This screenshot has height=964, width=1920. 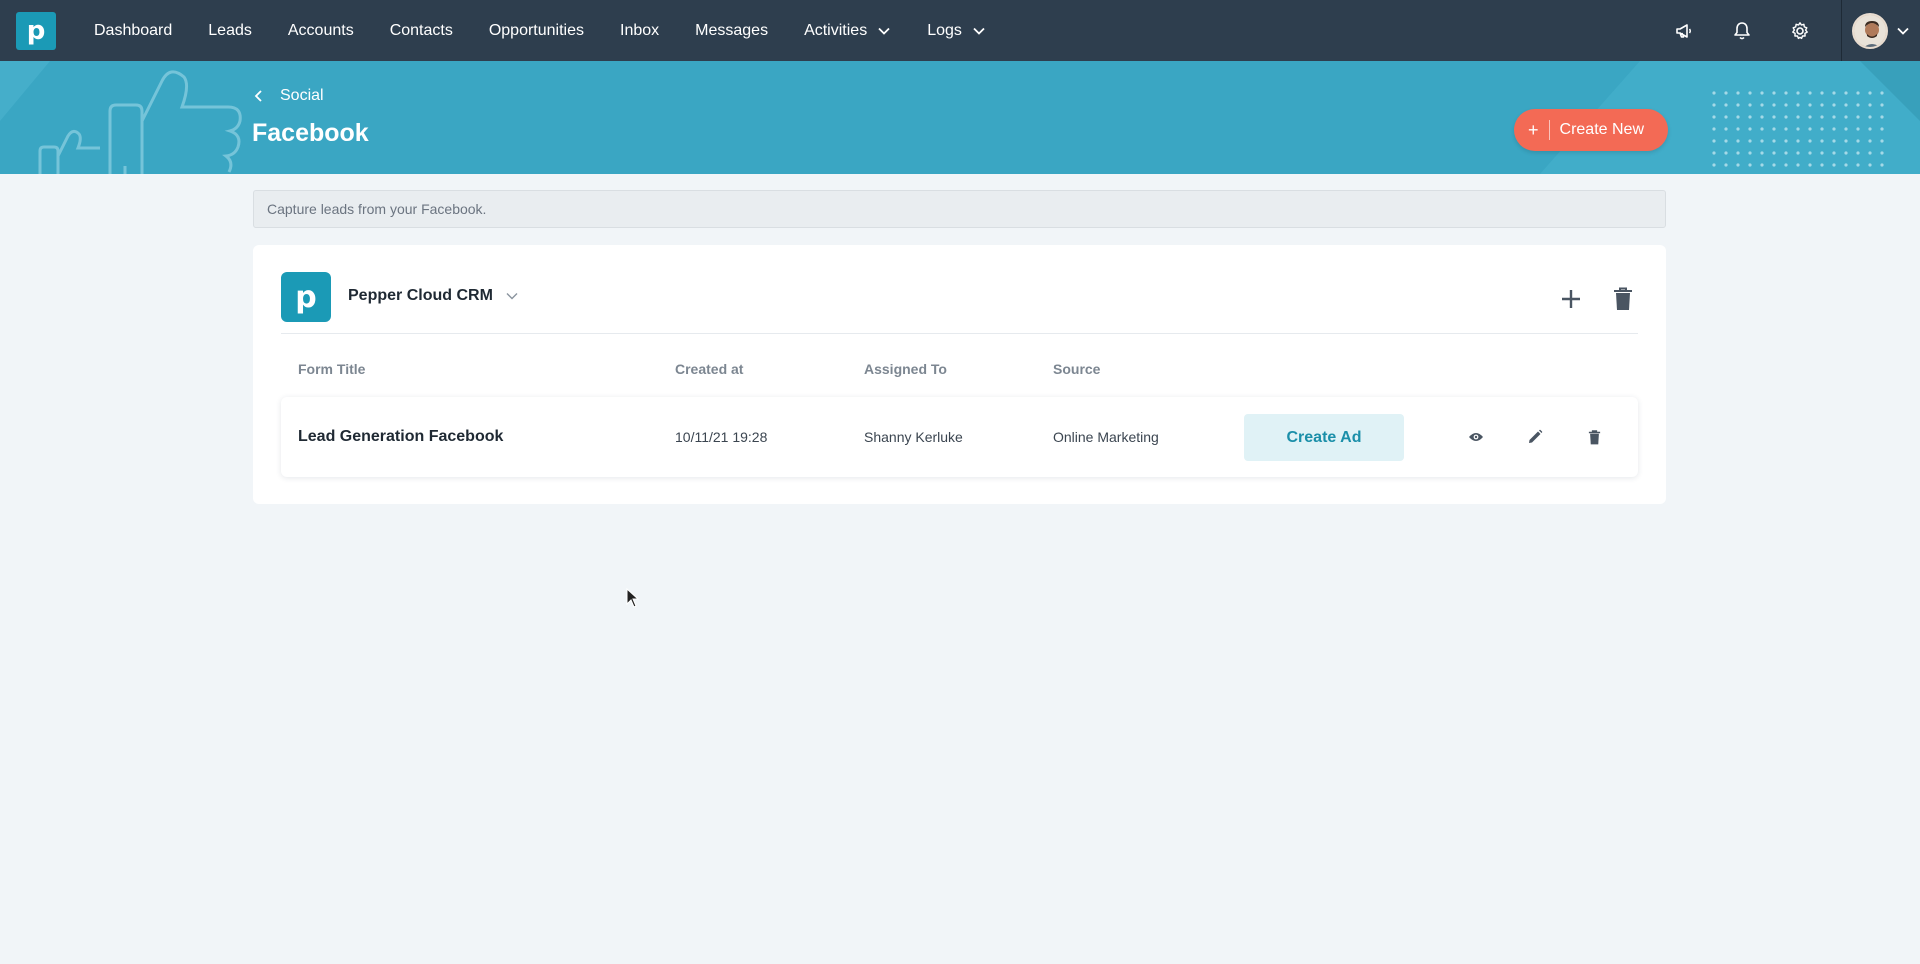 What do you see at coordinates (959, 303) in the screenshot?
I see `card-header: p Pepper Cloud CRM` at bounding box center [959, 303].